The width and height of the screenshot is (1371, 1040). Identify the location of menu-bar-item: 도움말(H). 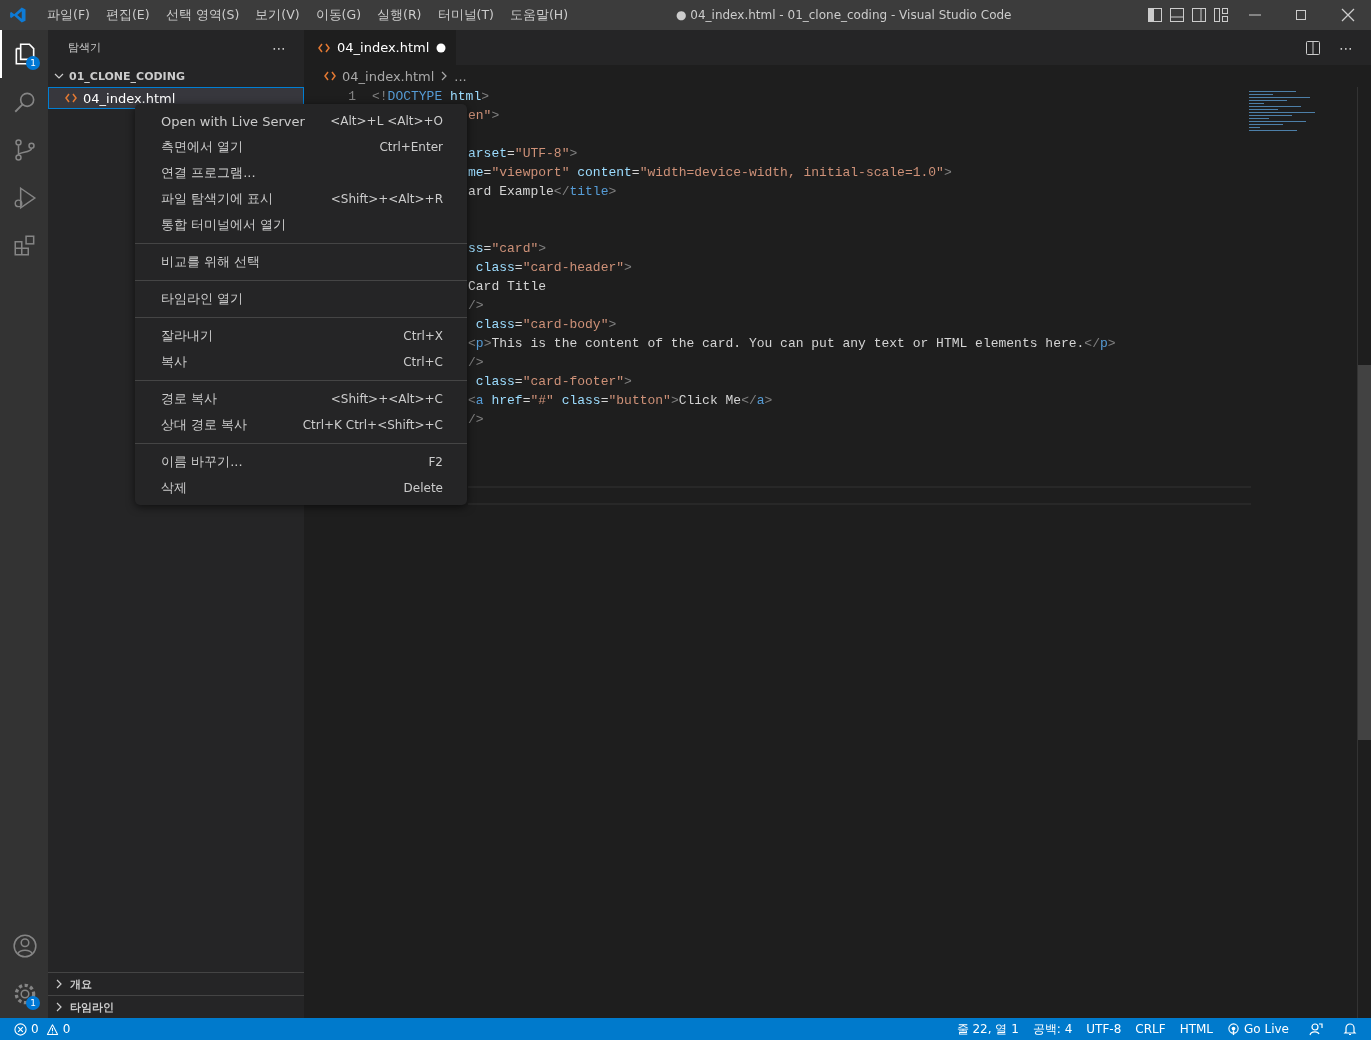
(539, 15).